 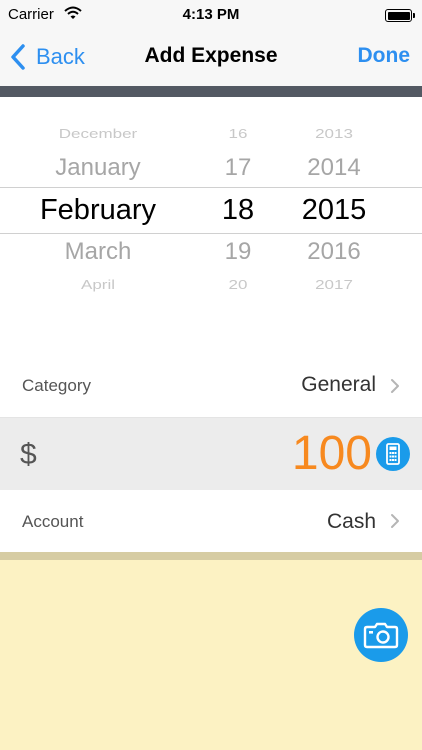 I want to click on day-wheel: 16 17 18 19 20, so click(x=238, y=224).